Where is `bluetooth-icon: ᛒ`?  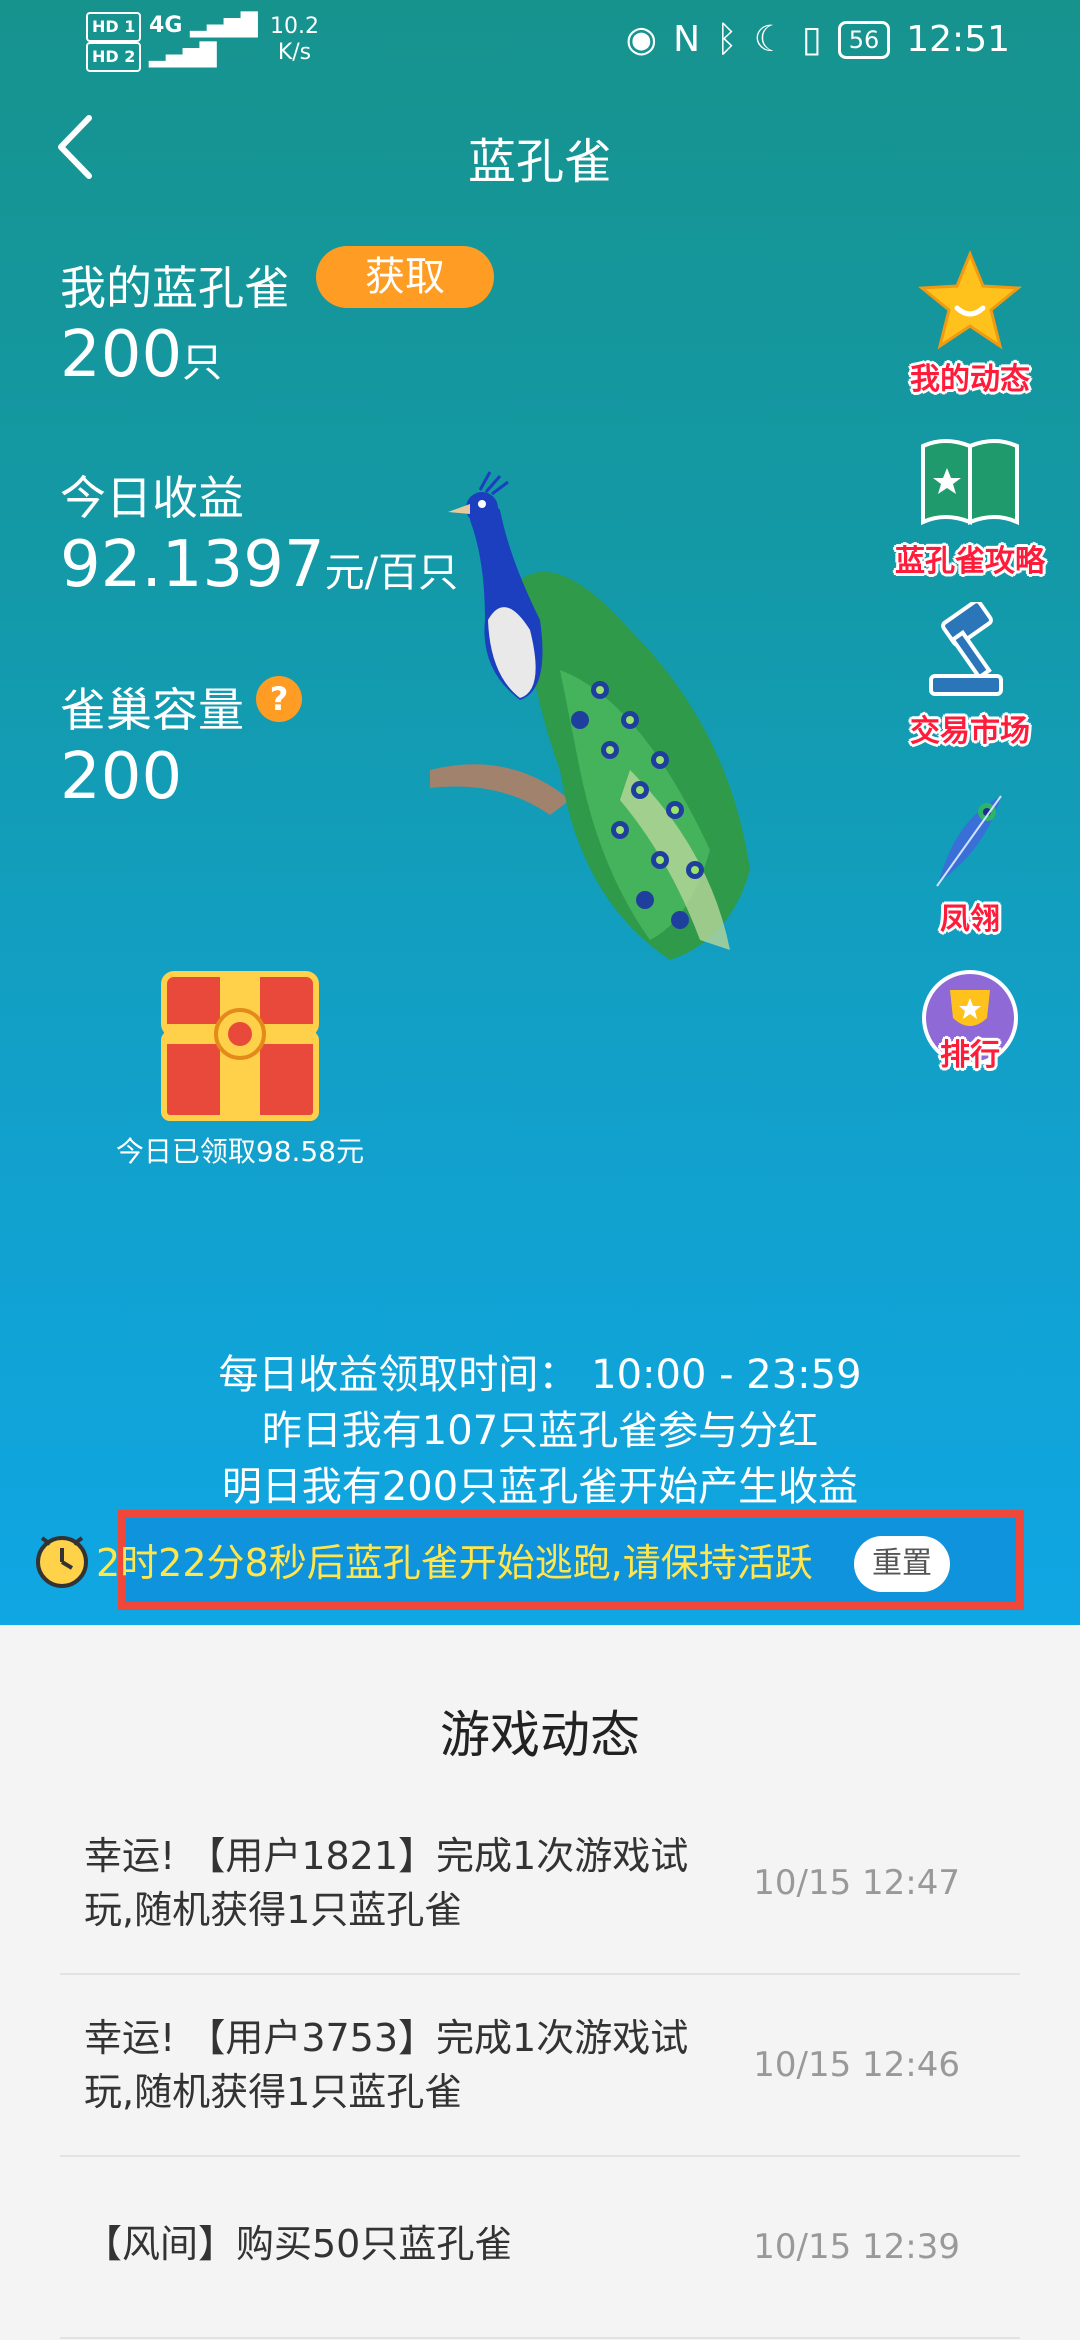 bluetooth-icon: ᛒ is located at coordinates (727, 39).